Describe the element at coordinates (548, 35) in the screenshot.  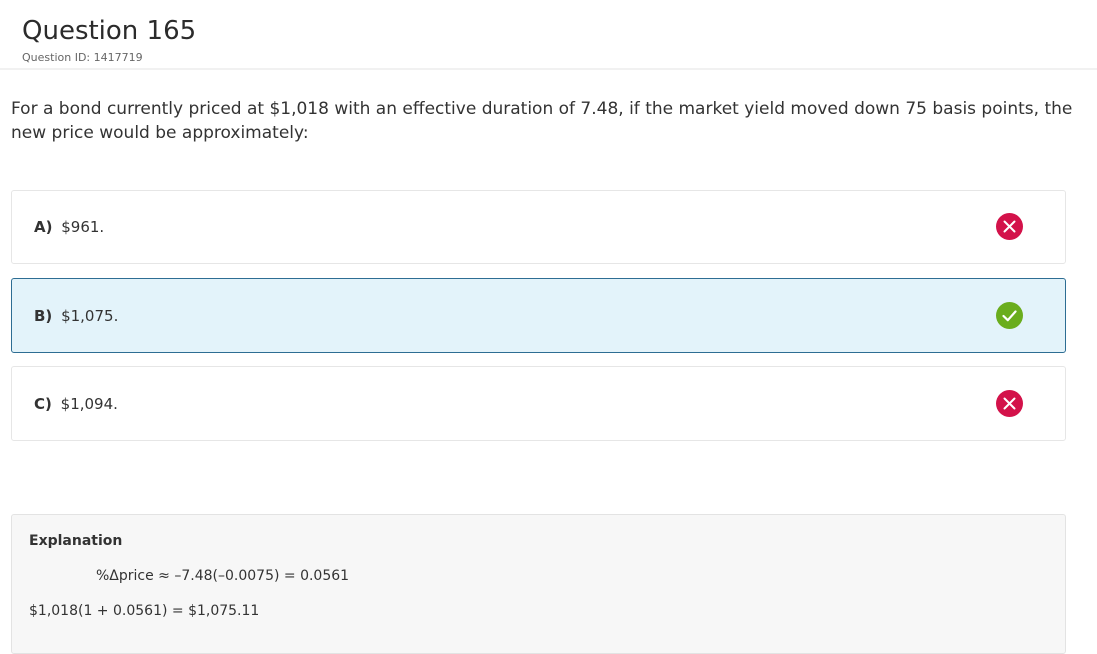
I see `question-header: Question 165 Question ID: 1417719` at that location.